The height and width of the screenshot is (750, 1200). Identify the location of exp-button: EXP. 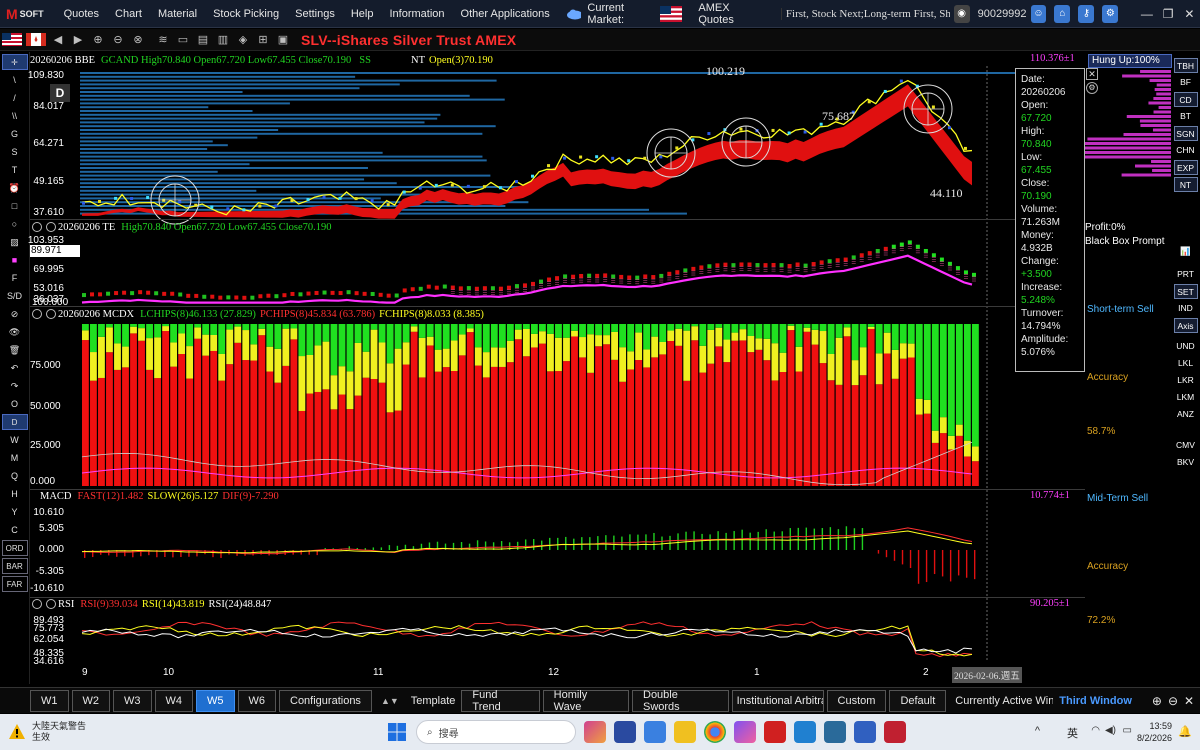
(1185, 167).